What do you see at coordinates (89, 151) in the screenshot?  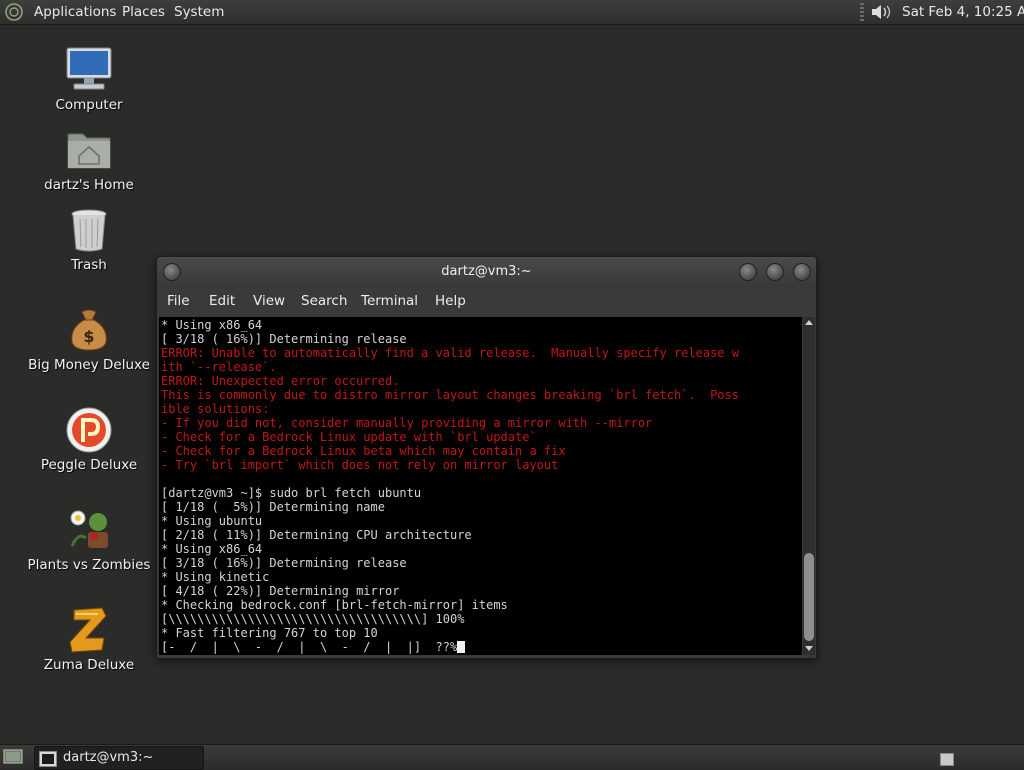 I see `home-folder-icon` at bounding box center [89, 151].